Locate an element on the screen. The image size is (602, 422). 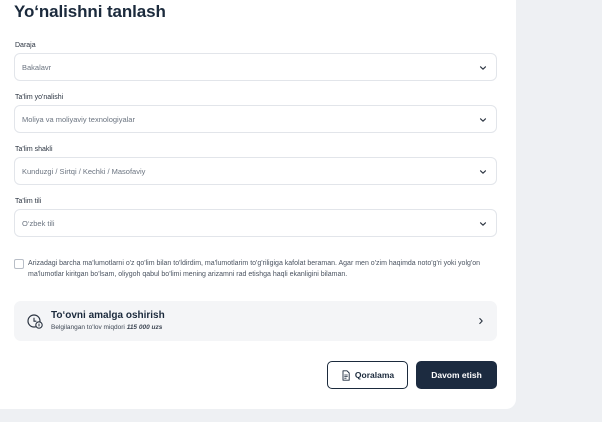
direction-value: Moliya va moliyaviy texnologiyalar is located at coordinates (78, 119).